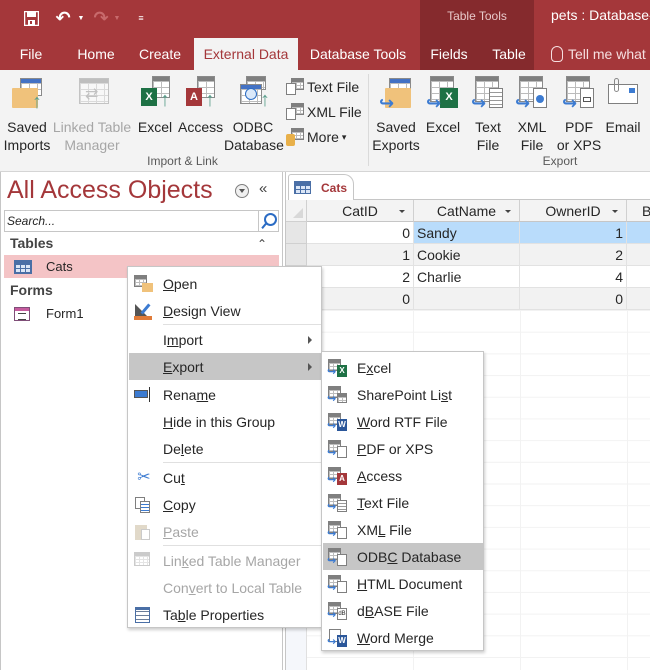 The width and height of the screenshot is (650, 670). Describe the element at coordinates (144, 477) in the screenshot. I see `cut-icon: ✂` at that location.